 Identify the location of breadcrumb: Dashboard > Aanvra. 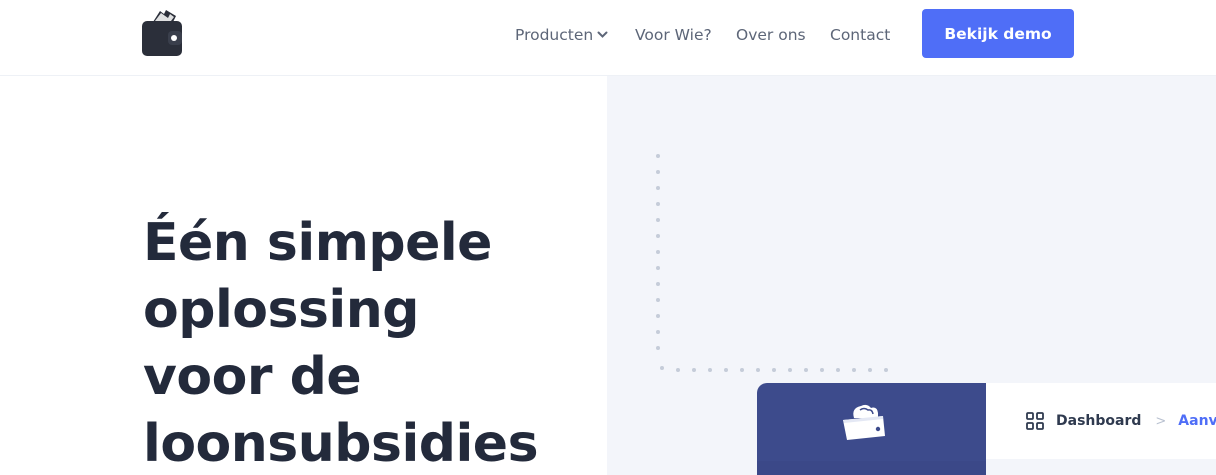
(1121, 421).